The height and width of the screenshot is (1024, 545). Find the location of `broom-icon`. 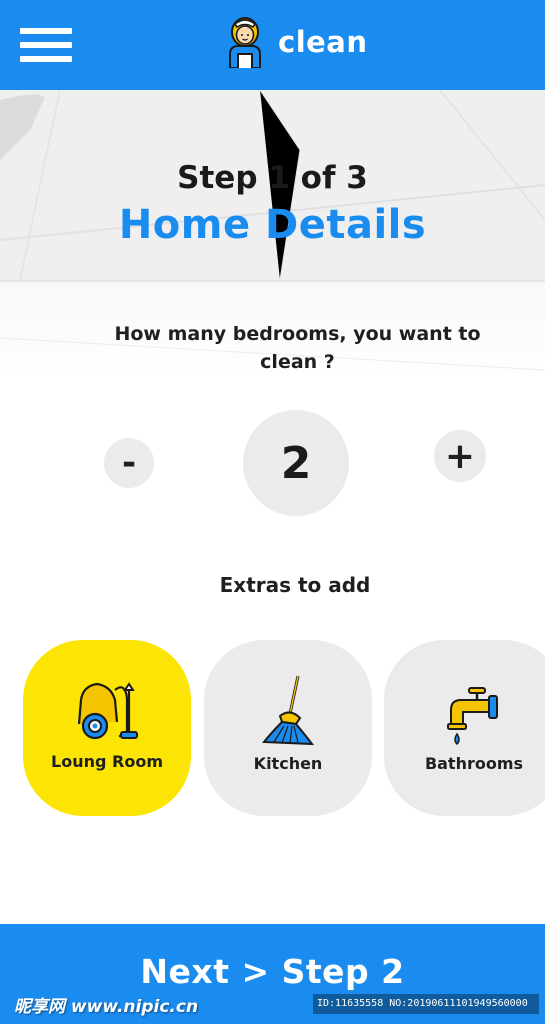

broom-icon is located at coordinates (288, 710).